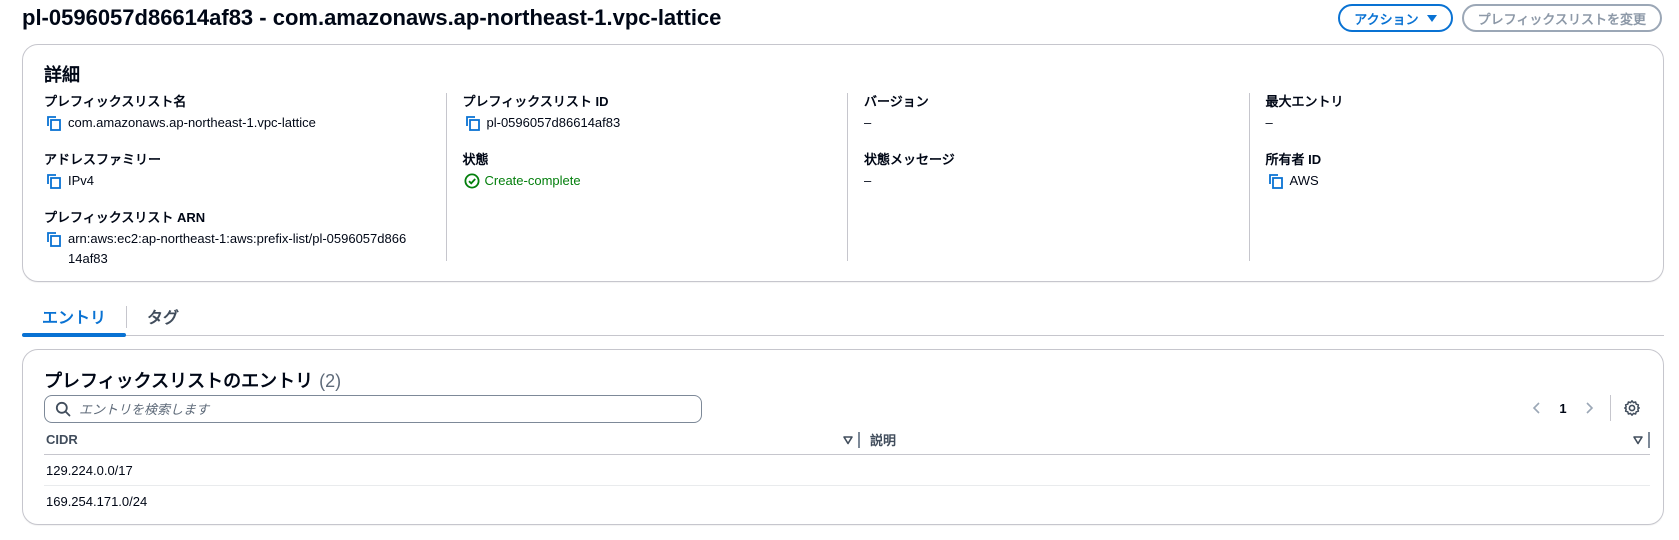  What do you see at coordinates (1450, 181) in the screenshot?
I see `kv-value: AWS` at bounding box center [1450, 181].